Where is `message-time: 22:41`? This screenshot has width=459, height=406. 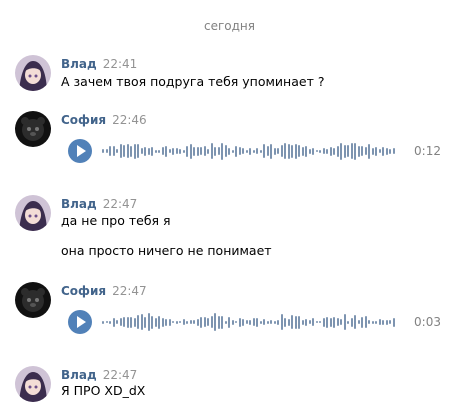 message-time: 22:41 is located at coordinates (120, 64).